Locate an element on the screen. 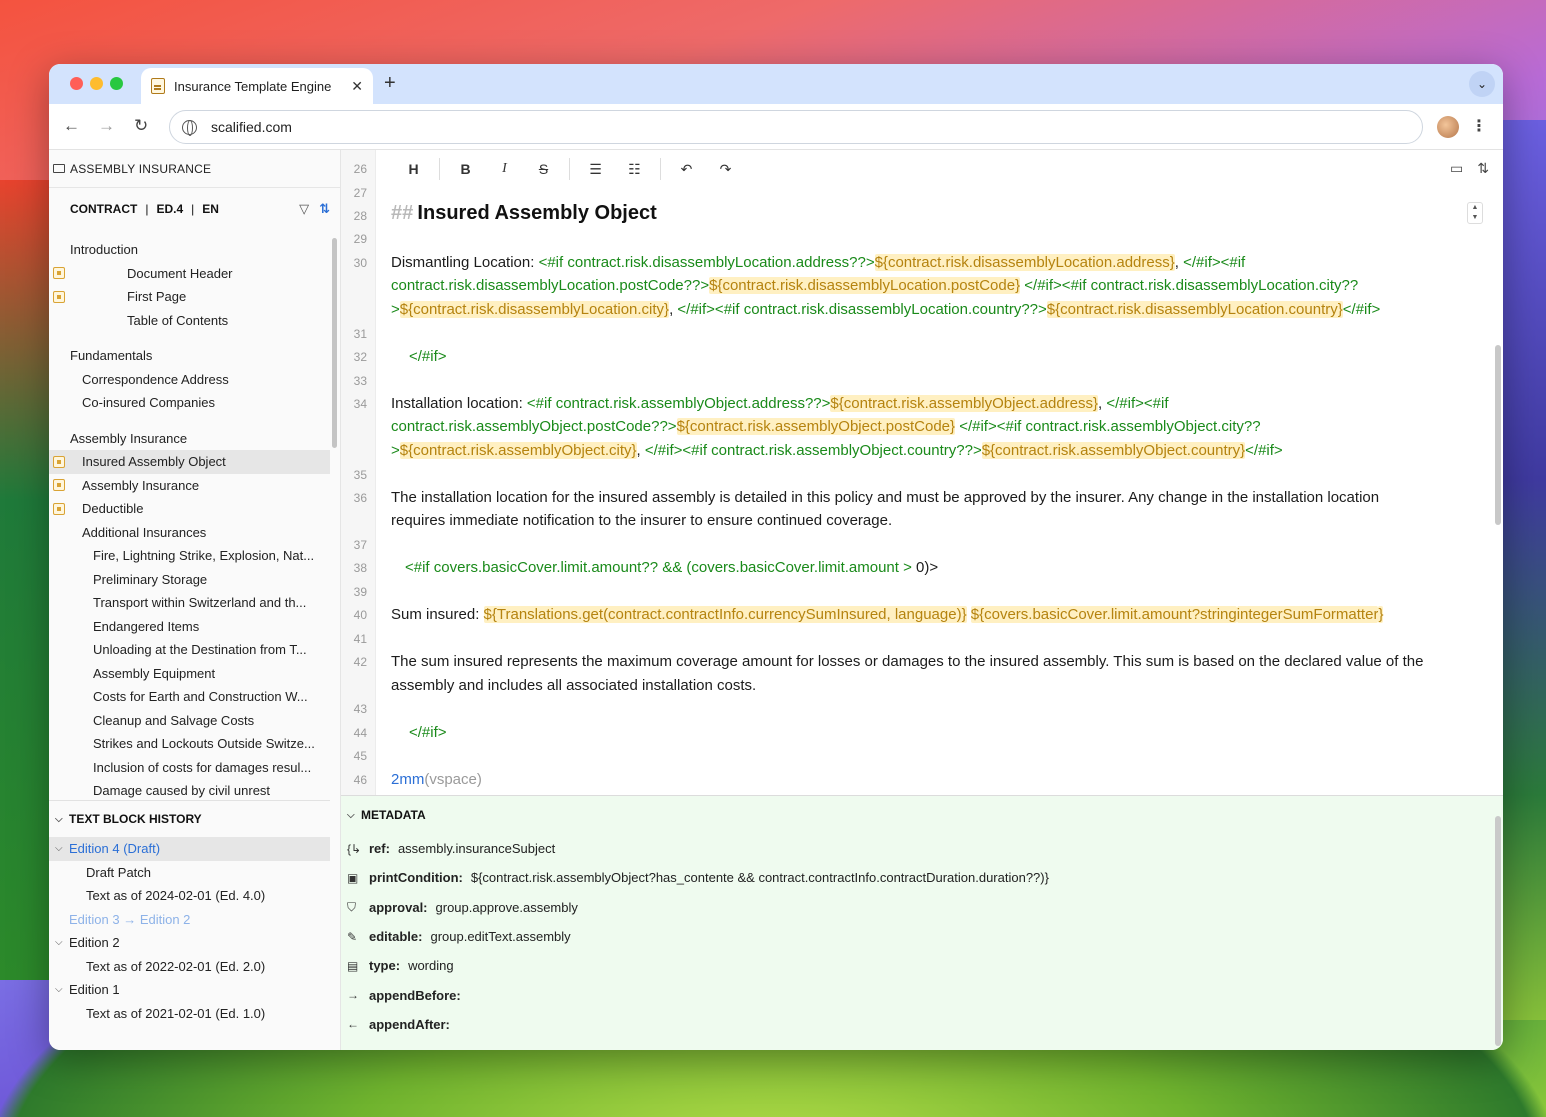  more-menu-icon: ⋮ is located at coordinates (1479, 126).